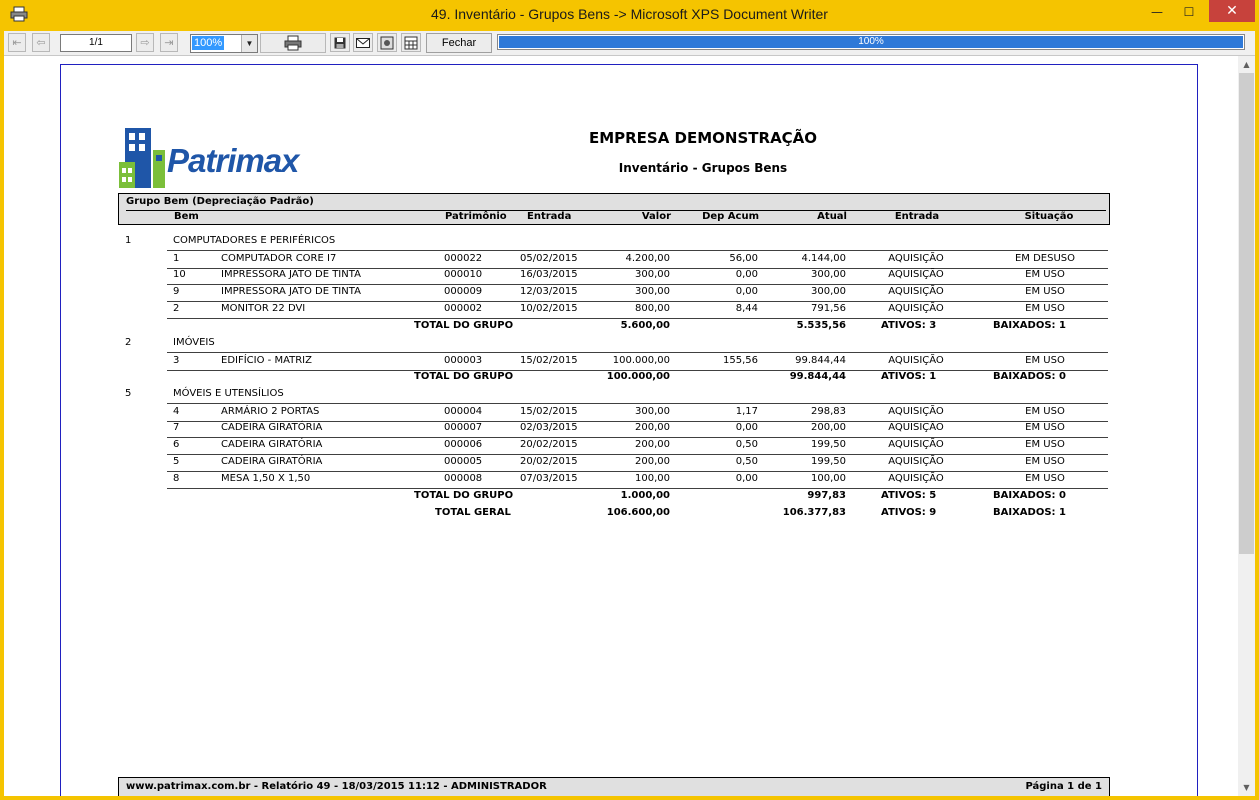  Describe the element at coordinates (128, 342) in the screenshot. I see `group-code: 2` at that location.